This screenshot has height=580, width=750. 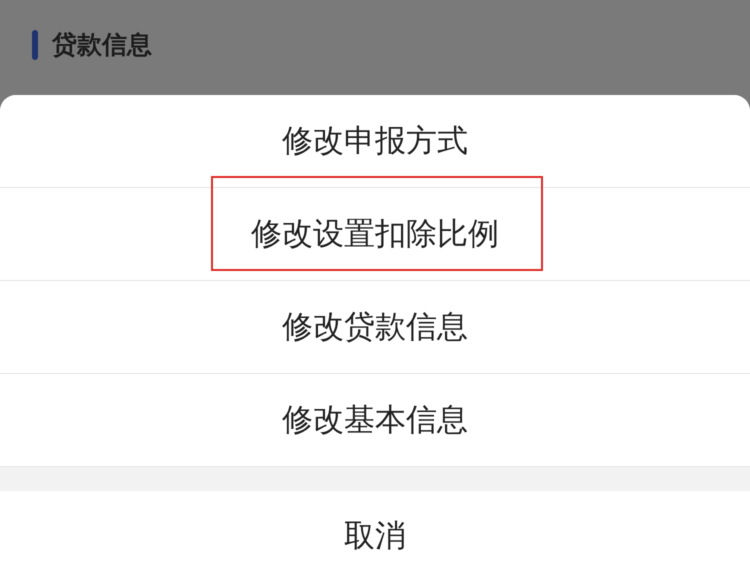 I want to click on section-title: 贷款信息, so click(x=102, y=45).